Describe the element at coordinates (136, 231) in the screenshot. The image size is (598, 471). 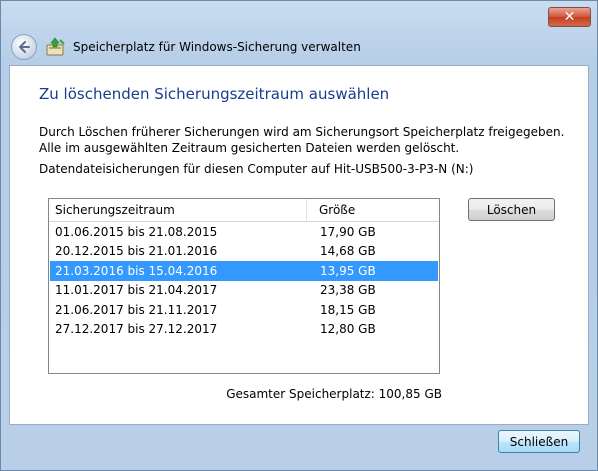
I see `period-cell: 01.06.2015 bis 21.08.2015` at that location.